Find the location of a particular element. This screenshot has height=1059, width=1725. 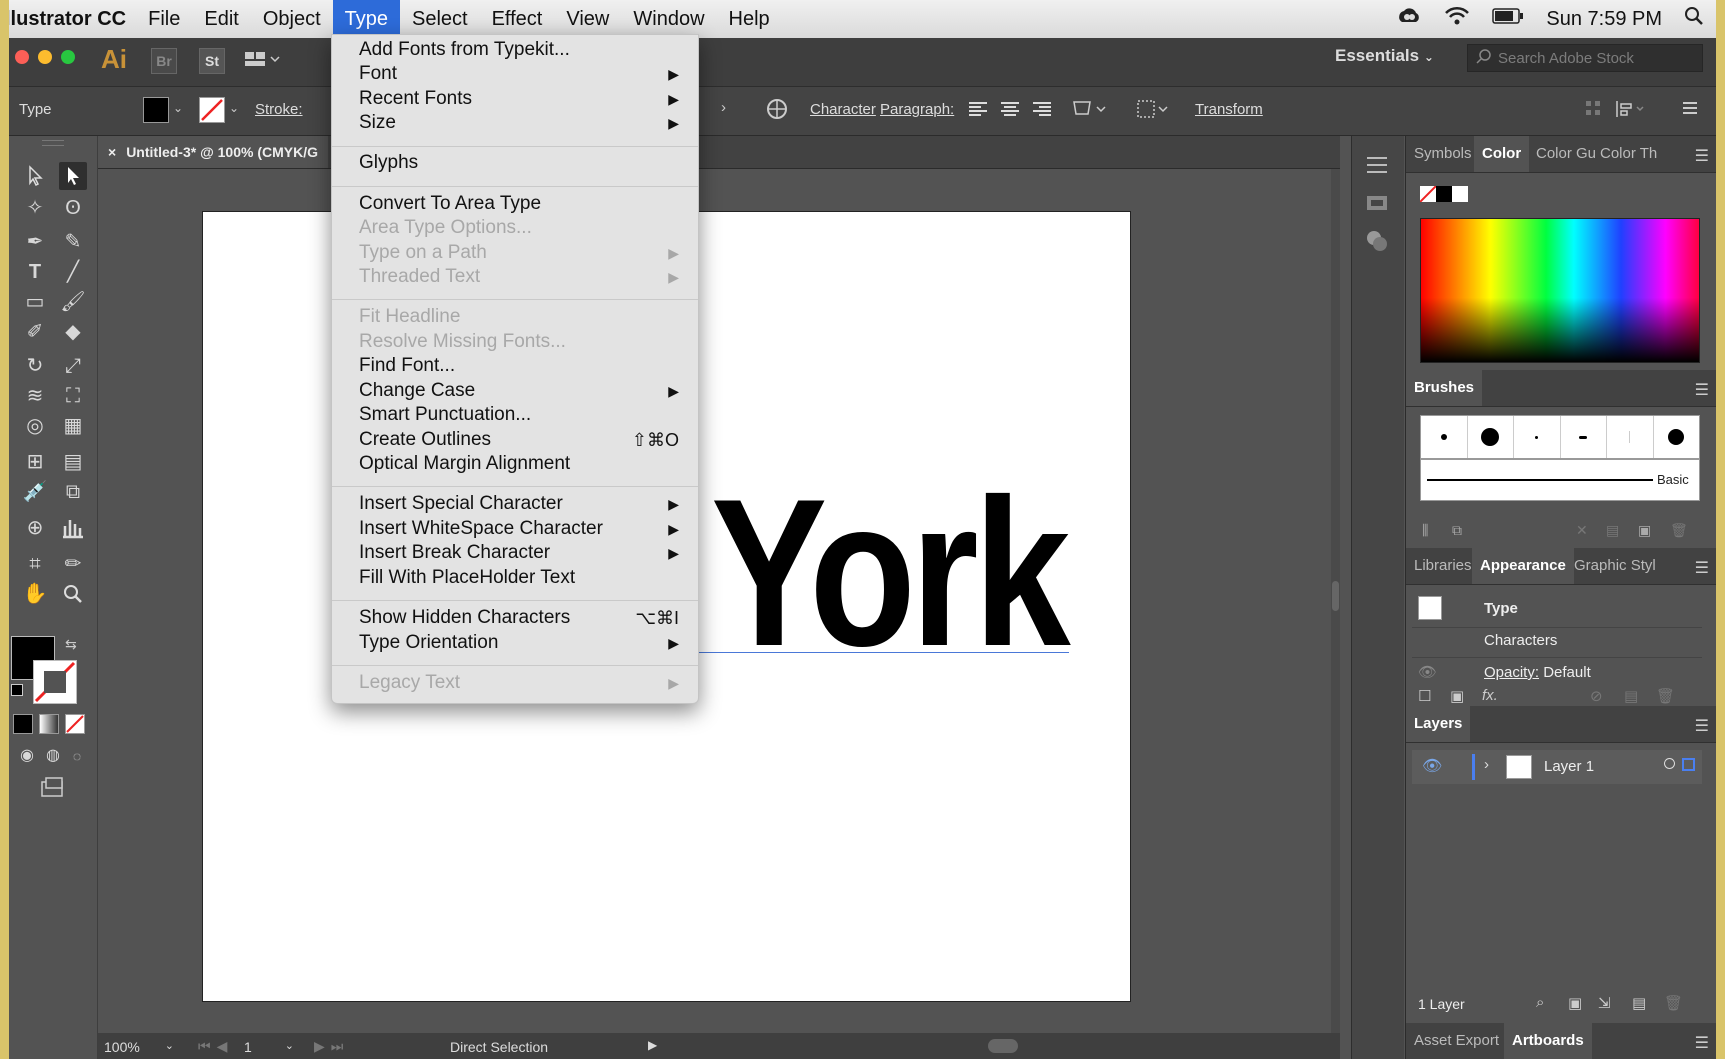

layers-panel-menu-icon: ☰ is located at coordinates (1702, 726).